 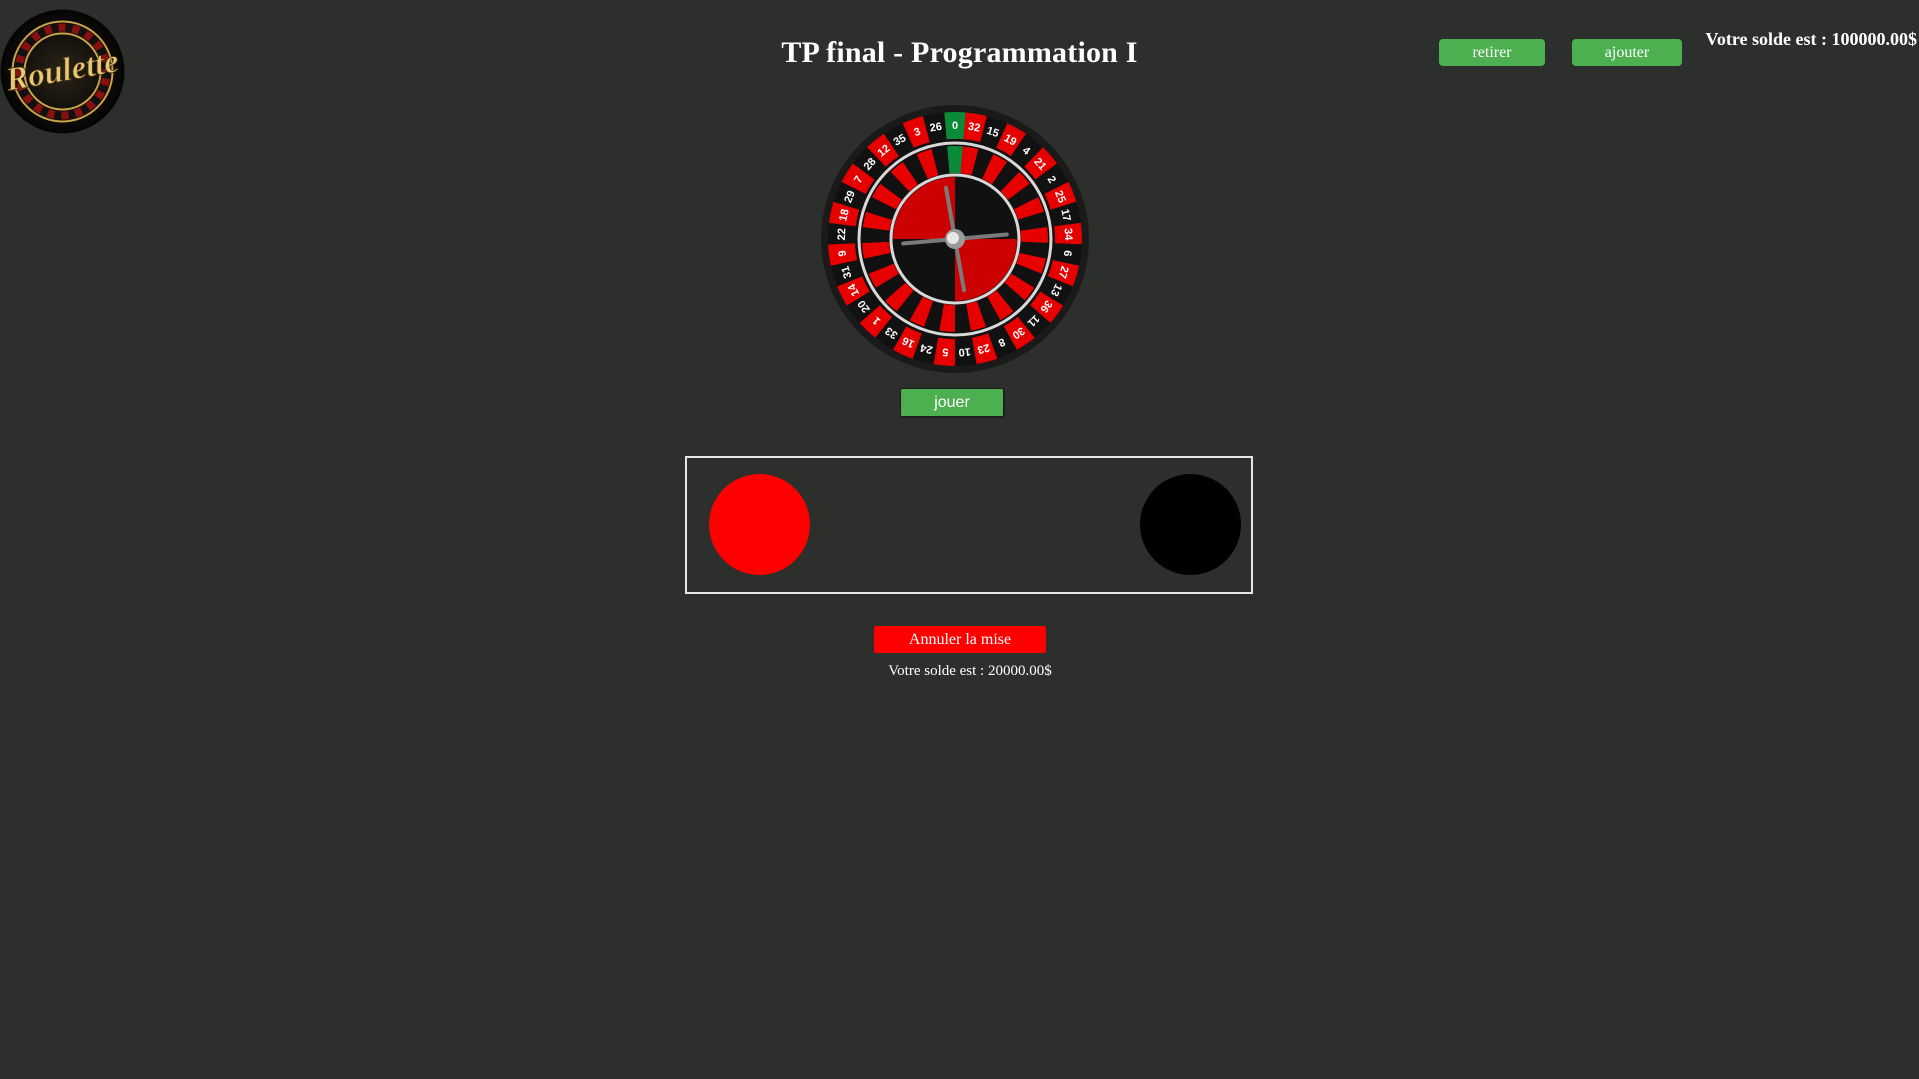 What do you see at coordinates (960, 639) in the screenshot?
I see `cancel-bet-button: Annuler la mise` at bounding box center [960, 639].